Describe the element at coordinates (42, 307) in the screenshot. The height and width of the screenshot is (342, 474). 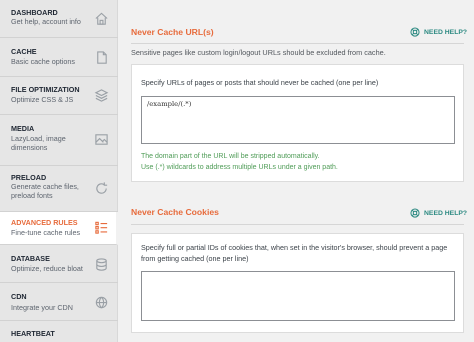
I see `sidebar-item-subtitle: Integrate your CDN` at that location.